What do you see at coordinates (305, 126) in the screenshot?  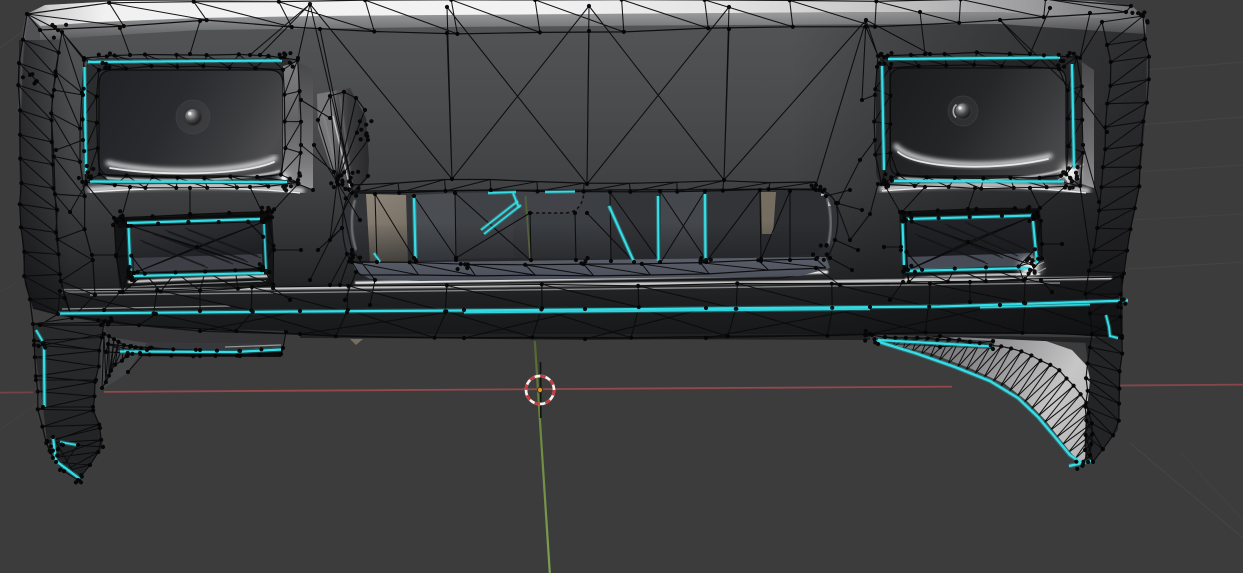 I see `pocket-left-outer-band` at bounding box center [305, 126].